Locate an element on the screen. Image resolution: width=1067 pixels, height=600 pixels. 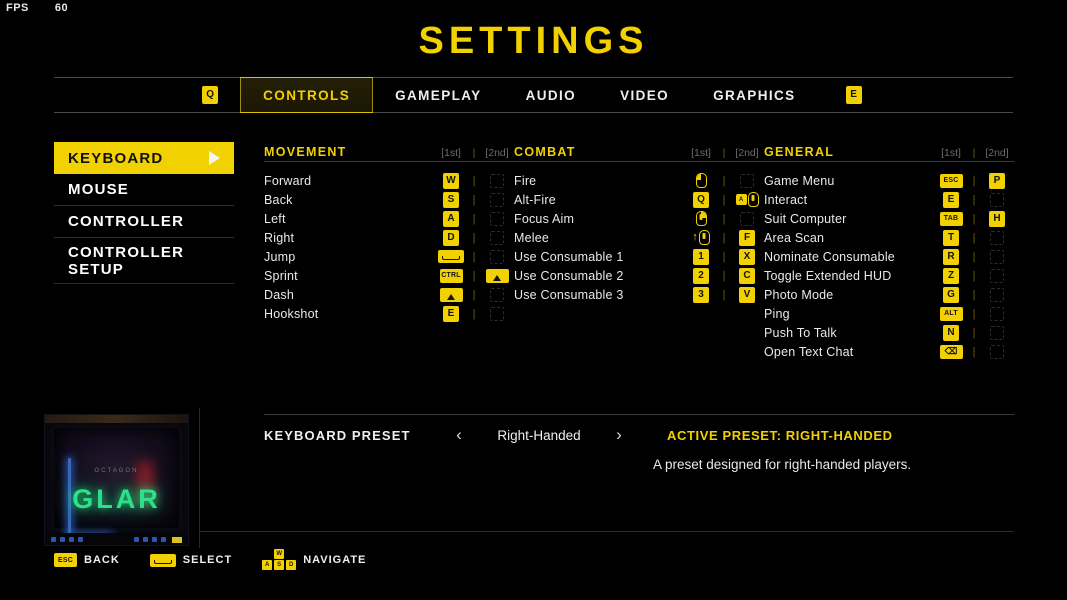
binding-first-slot: S is located at coordinates (451, 199).